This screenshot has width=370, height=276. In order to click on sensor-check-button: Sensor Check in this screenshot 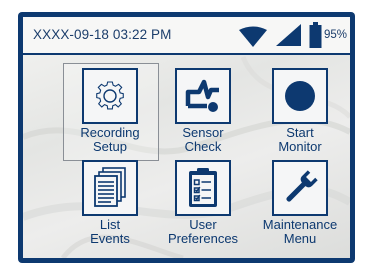, I will do `click(203, 111)`.